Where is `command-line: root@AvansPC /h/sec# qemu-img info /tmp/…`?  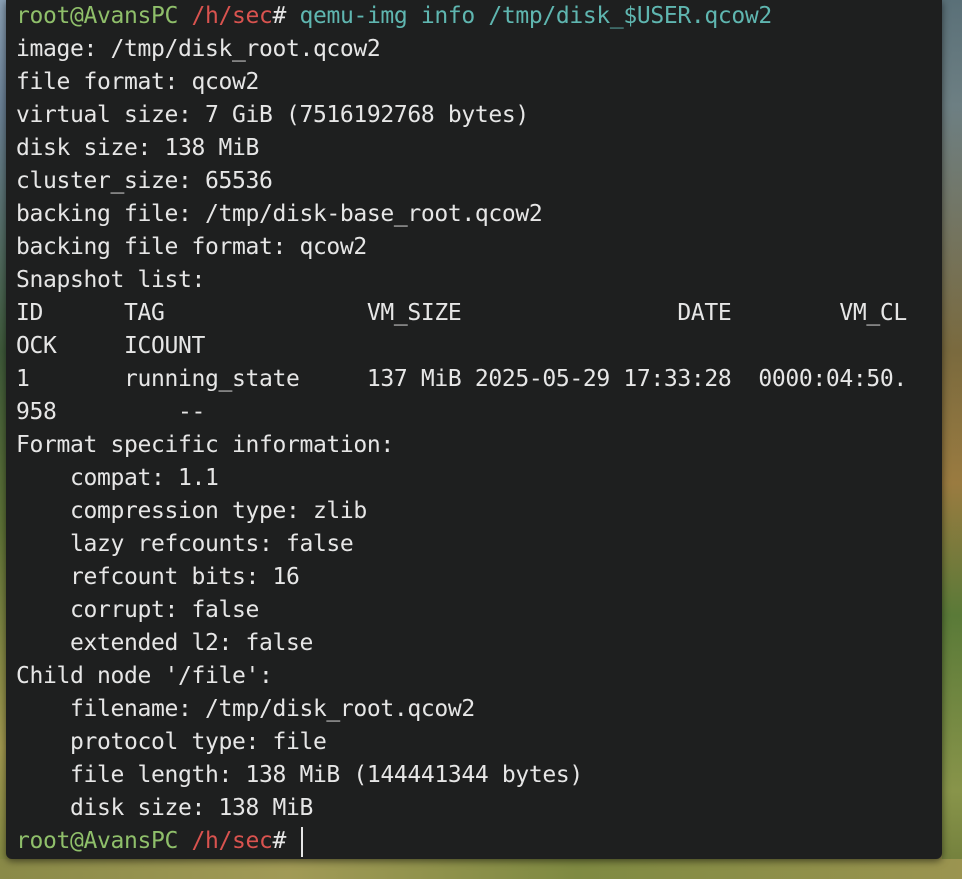
command-line: root@AvansPC /h/sec# qemu-img info /tmp/… is located at coordinates (478, 16).